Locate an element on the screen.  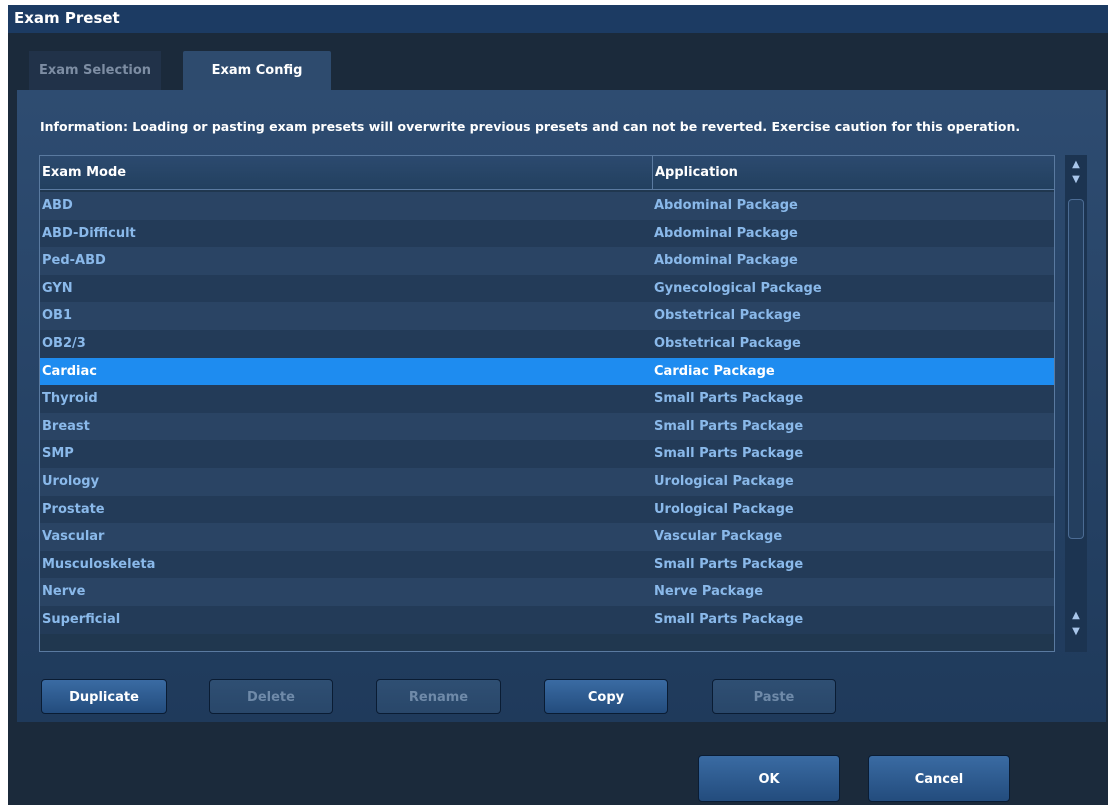
table-row: ABD Abdominal Package is located at coordinates (547, 206).